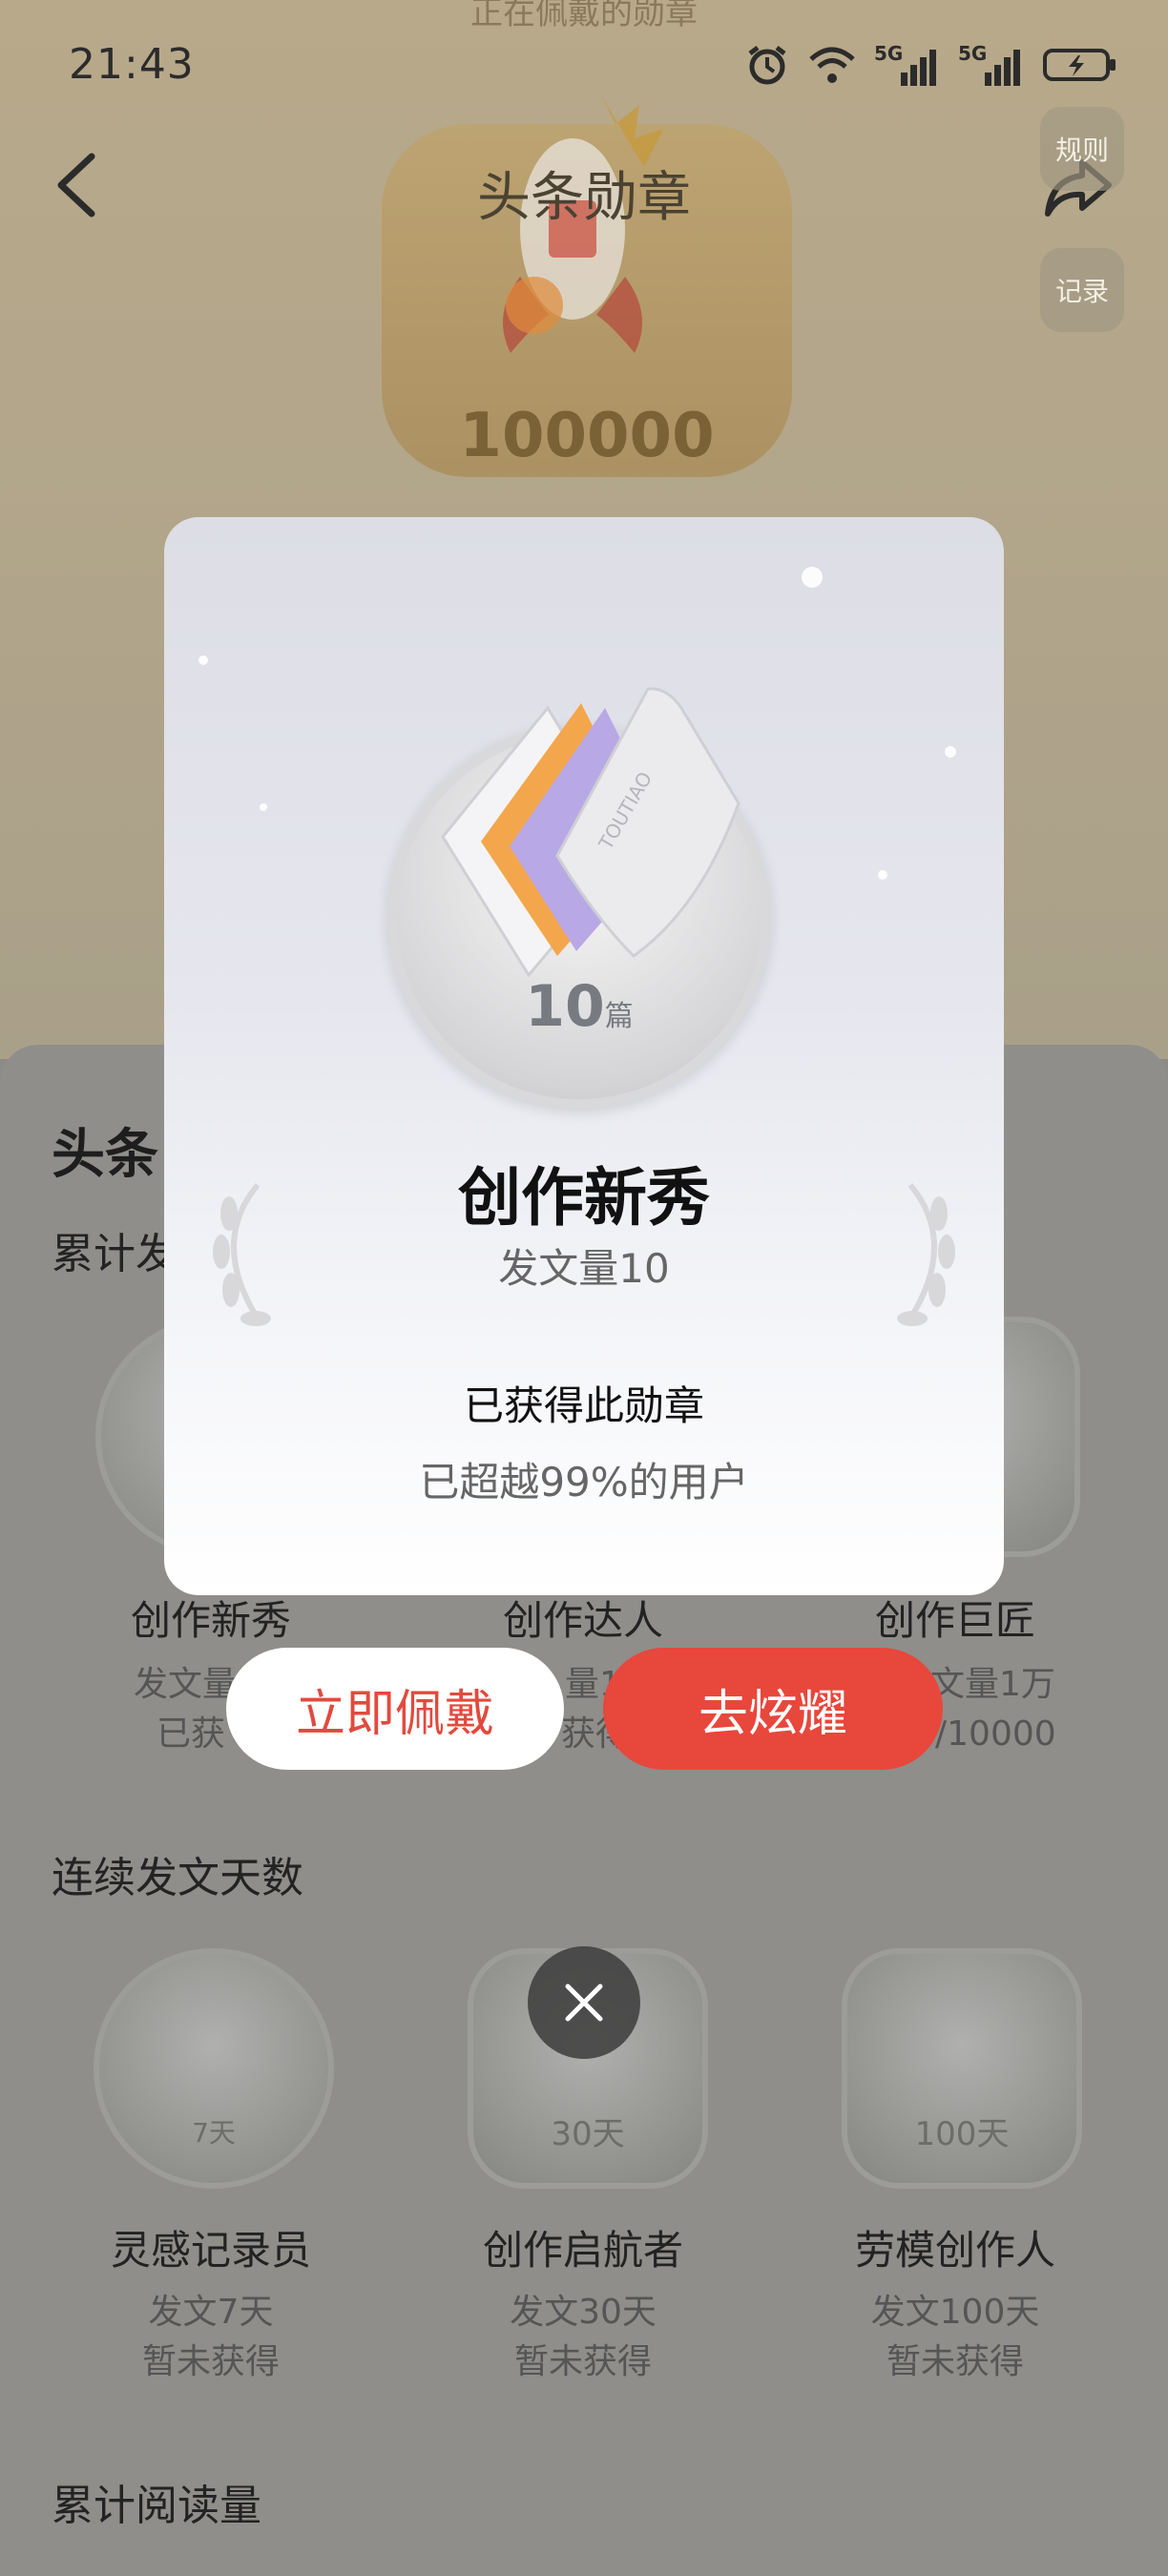  What do you see at coordinates (588, 2134) in the screenshot?
I see `badge-label: 30天` at bounding box center [588, 2134].